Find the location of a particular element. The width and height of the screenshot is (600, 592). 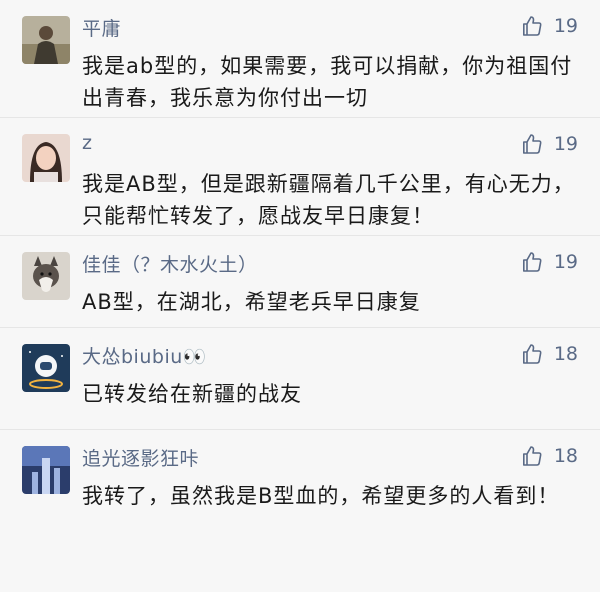

comment-text: 我转了，虽然我是B型血的，希望更多的人看到！ is located at coordinates (321, 496).